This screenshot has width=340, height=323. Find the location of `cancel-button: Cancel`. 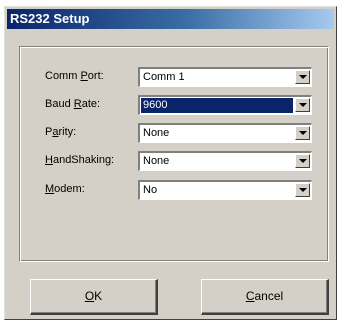

cancel-button: Cancel is located at coordinates (265, 297).